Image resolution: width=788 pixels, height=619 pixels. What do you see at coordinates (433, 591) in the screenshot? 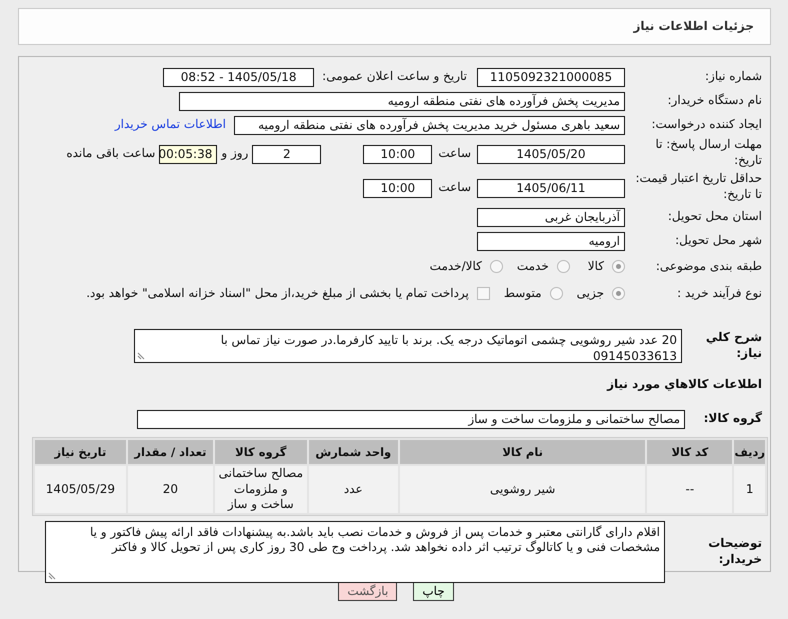
I see `print-button: چاپ` at bounding box center [433, 591].